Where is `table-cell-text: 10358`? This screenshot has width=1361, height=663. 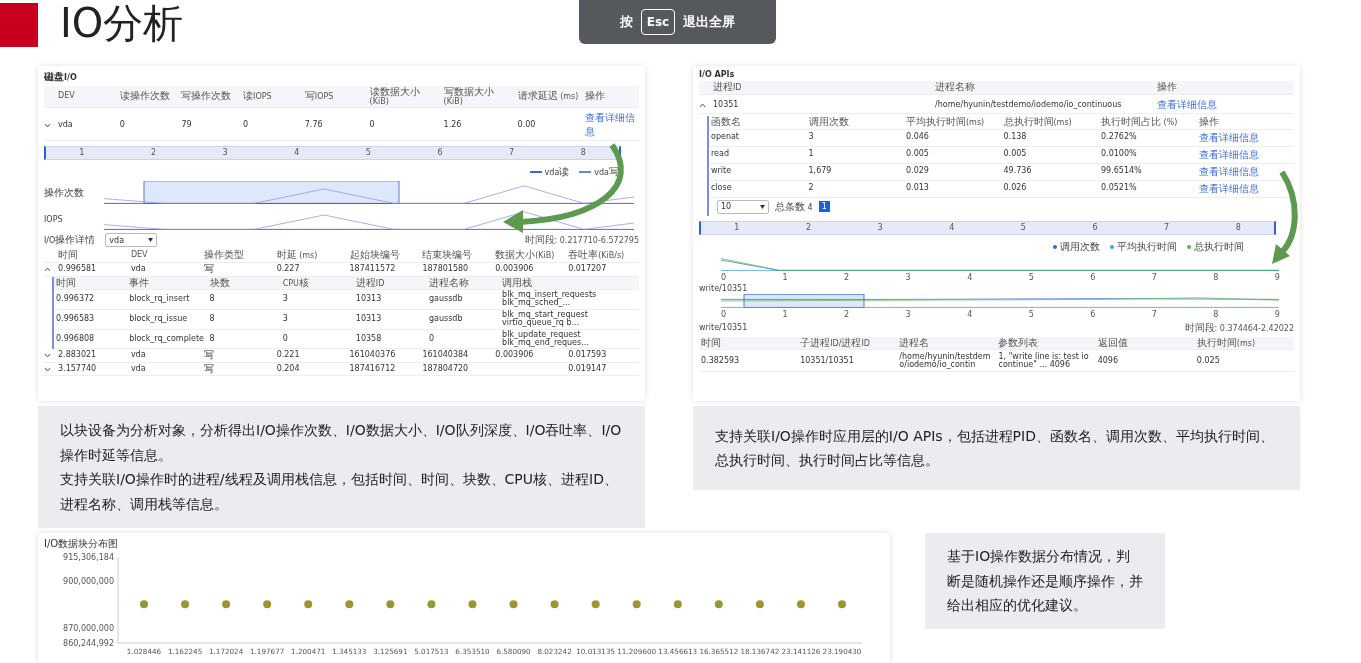 table-cell-text: 10358 is located at coordinates (368, 339).